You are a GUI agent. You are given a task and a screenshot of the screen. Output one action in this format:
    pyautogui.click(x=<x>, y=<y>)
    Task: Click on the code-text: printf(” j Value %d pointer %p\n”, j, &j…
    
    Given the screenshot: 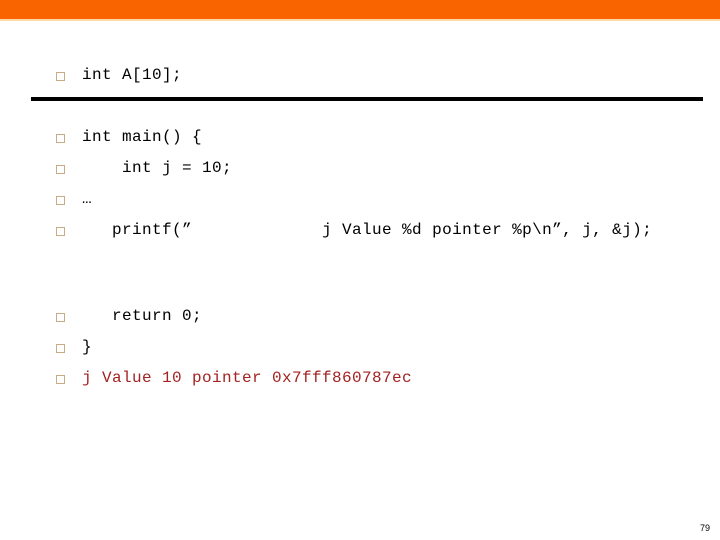 What is the action you would take?
    pyautogui.click(x=367, y=230)
    